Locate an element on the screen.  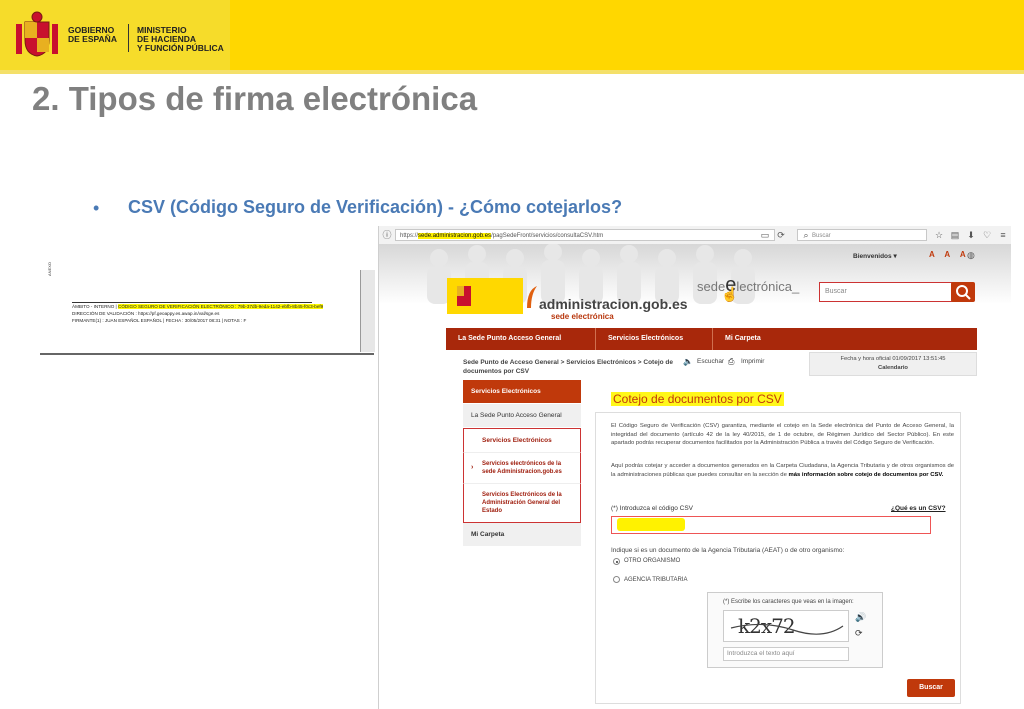
nav-item-sede: La Sede Punto Acceso General is located at coordinates (521, 339).